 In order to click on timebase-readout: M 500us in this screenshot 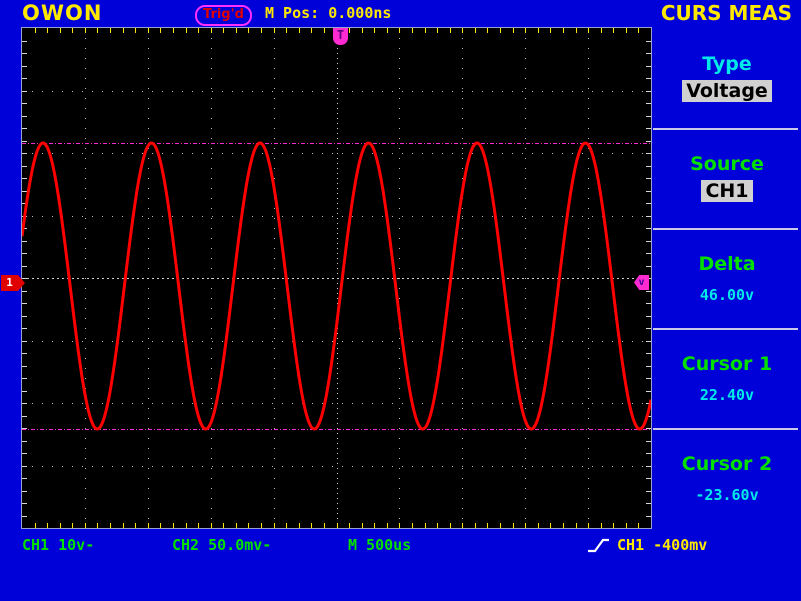, I will do `click(379, 545)`.